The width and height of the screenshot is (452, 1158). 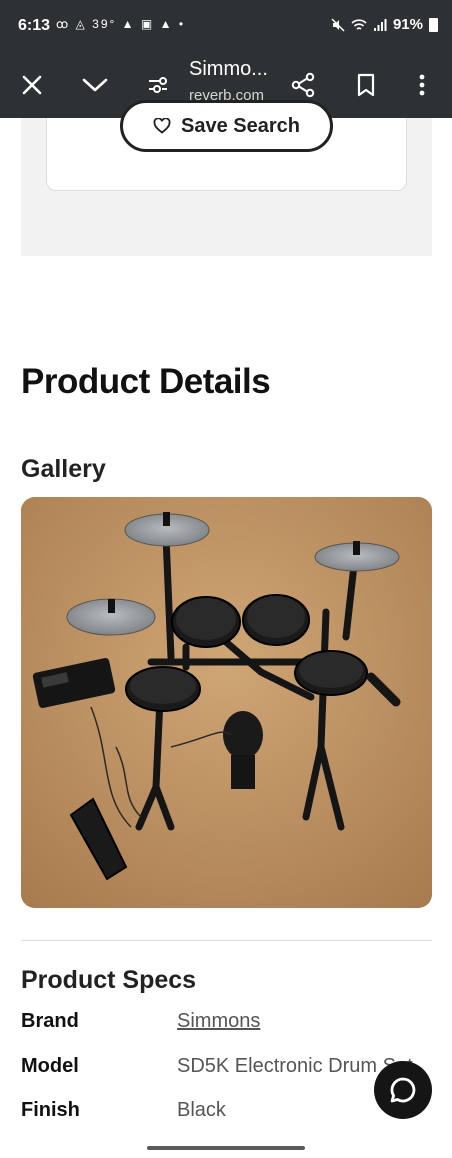 What do you see at coordinates (146, 381) in the screenshot?
I see `product-details-heading: Product Details` at bounding box center [146, 381].